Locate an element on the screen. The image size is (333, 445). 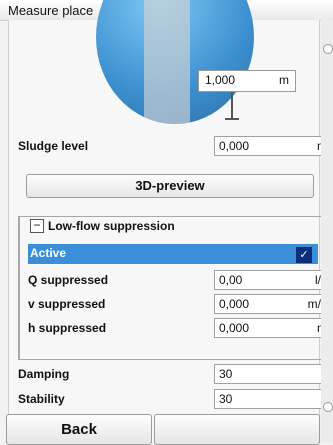
v-suppressed-value: 0,000 is located at coordinates (234, 304).